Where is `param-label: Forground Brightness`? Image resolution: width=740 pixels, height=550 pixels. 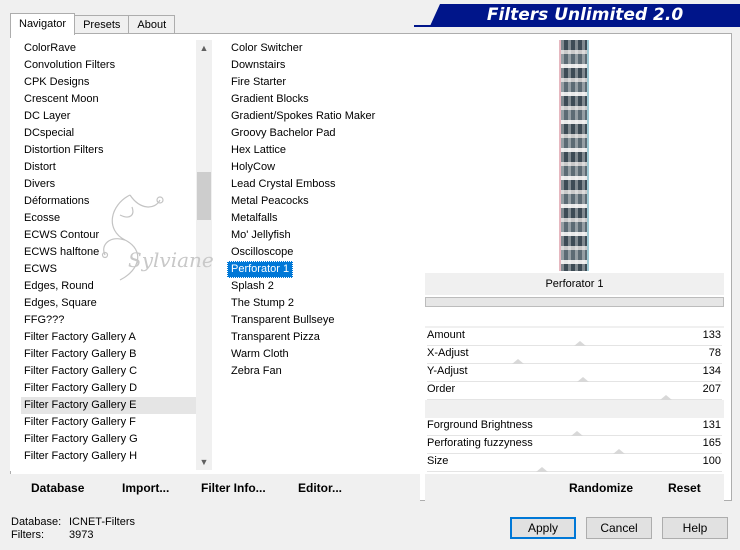
param-label: Forground Brightness is located at coordinates (480, 425).